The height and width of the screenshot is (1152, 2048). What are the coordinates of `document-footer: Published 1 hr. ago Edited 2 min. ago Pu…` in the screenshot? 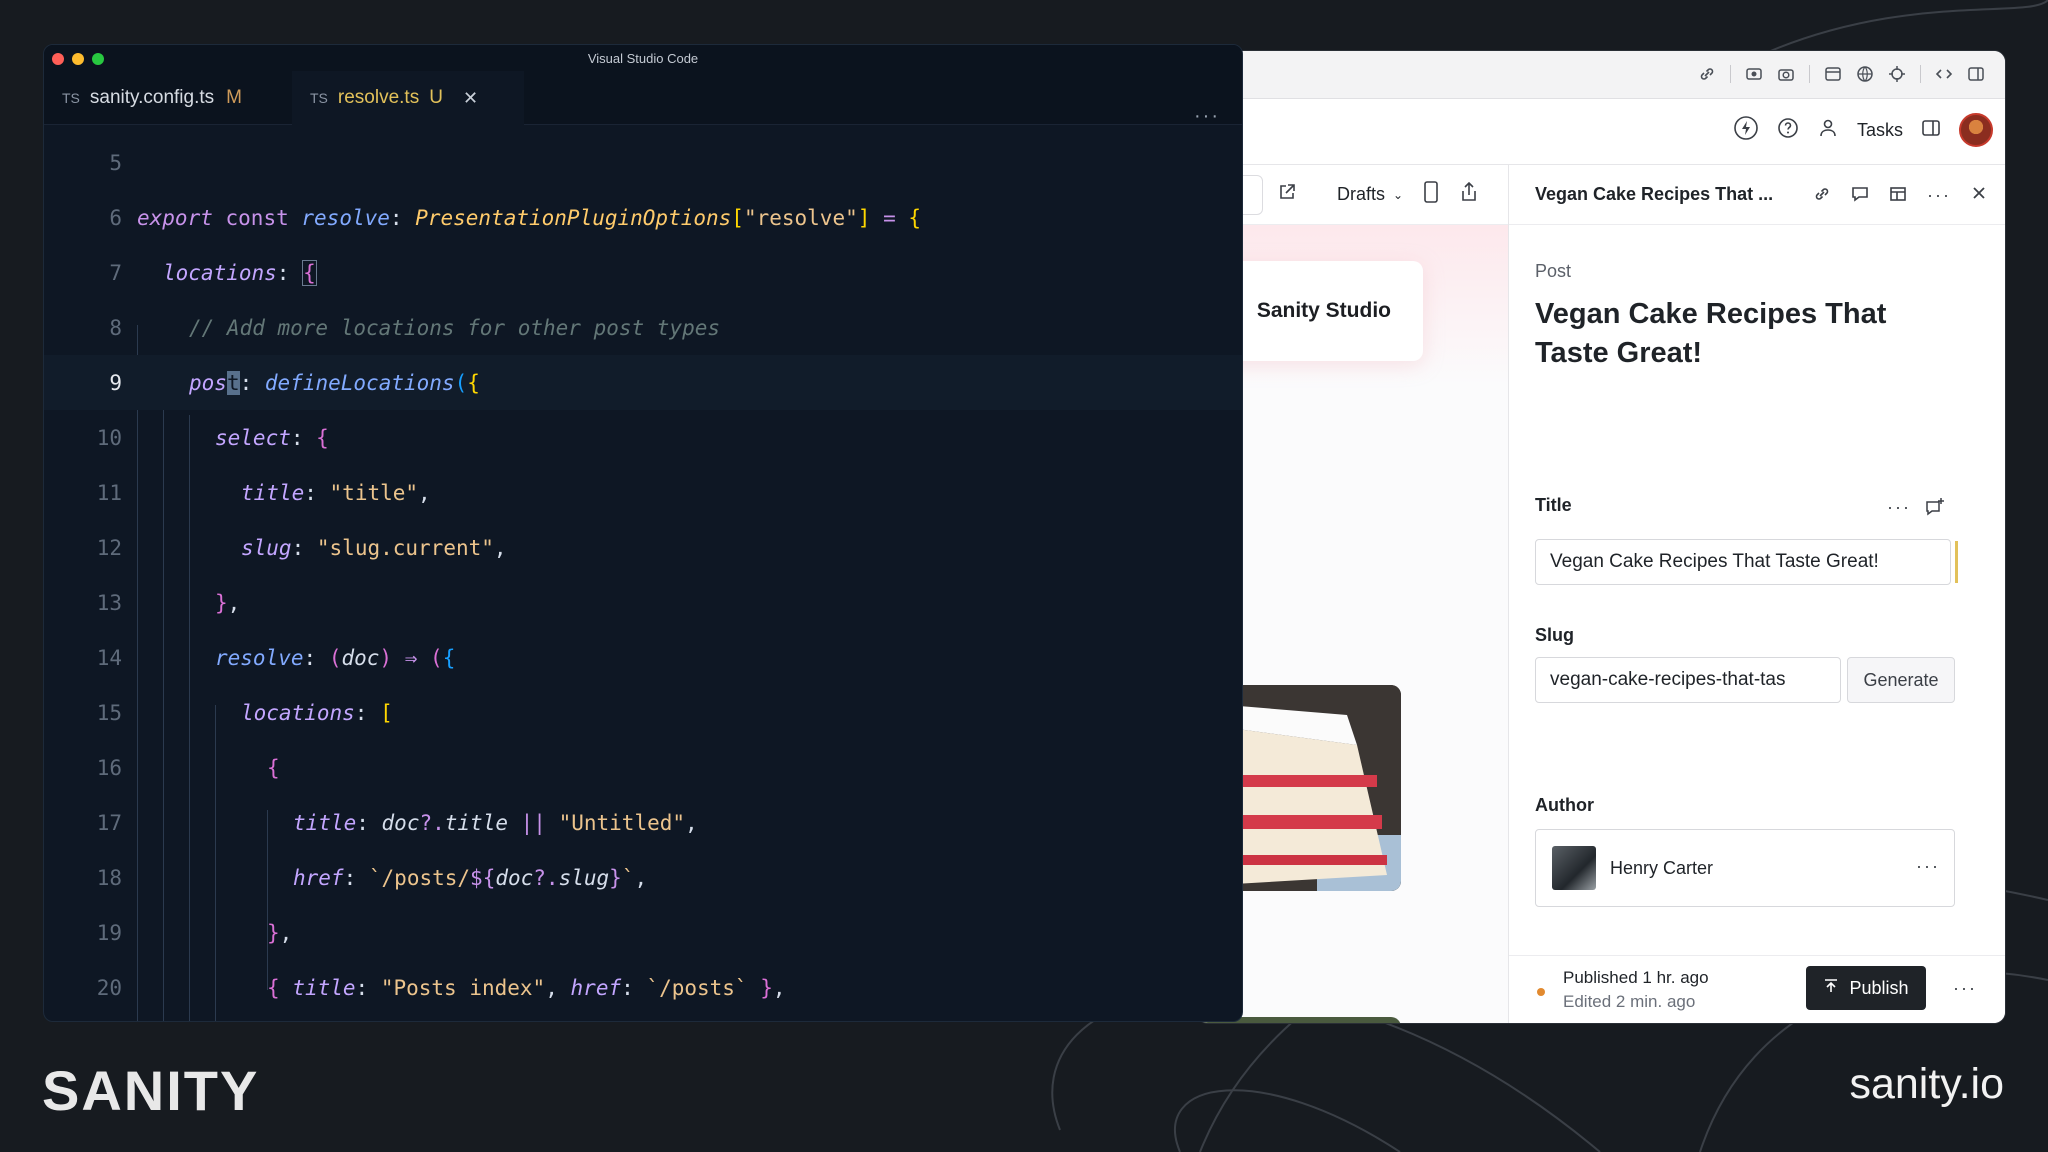 It's located at (1757, 989).